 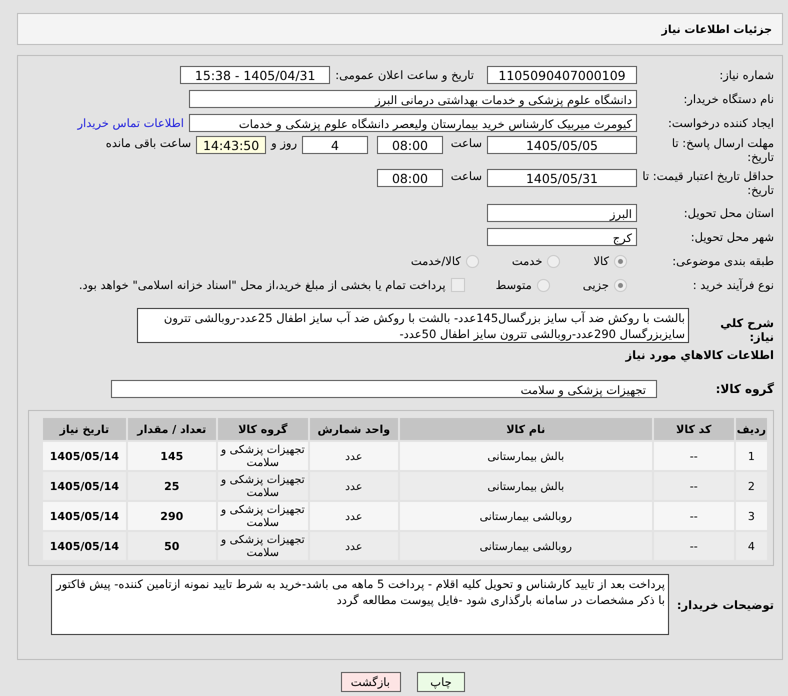 What do you see at coordinates (722, 150) in the screenshot?
I see `field-label: مهلت ارسال پاسخ: تا تاریخ:` at bounding box center [722, 150].